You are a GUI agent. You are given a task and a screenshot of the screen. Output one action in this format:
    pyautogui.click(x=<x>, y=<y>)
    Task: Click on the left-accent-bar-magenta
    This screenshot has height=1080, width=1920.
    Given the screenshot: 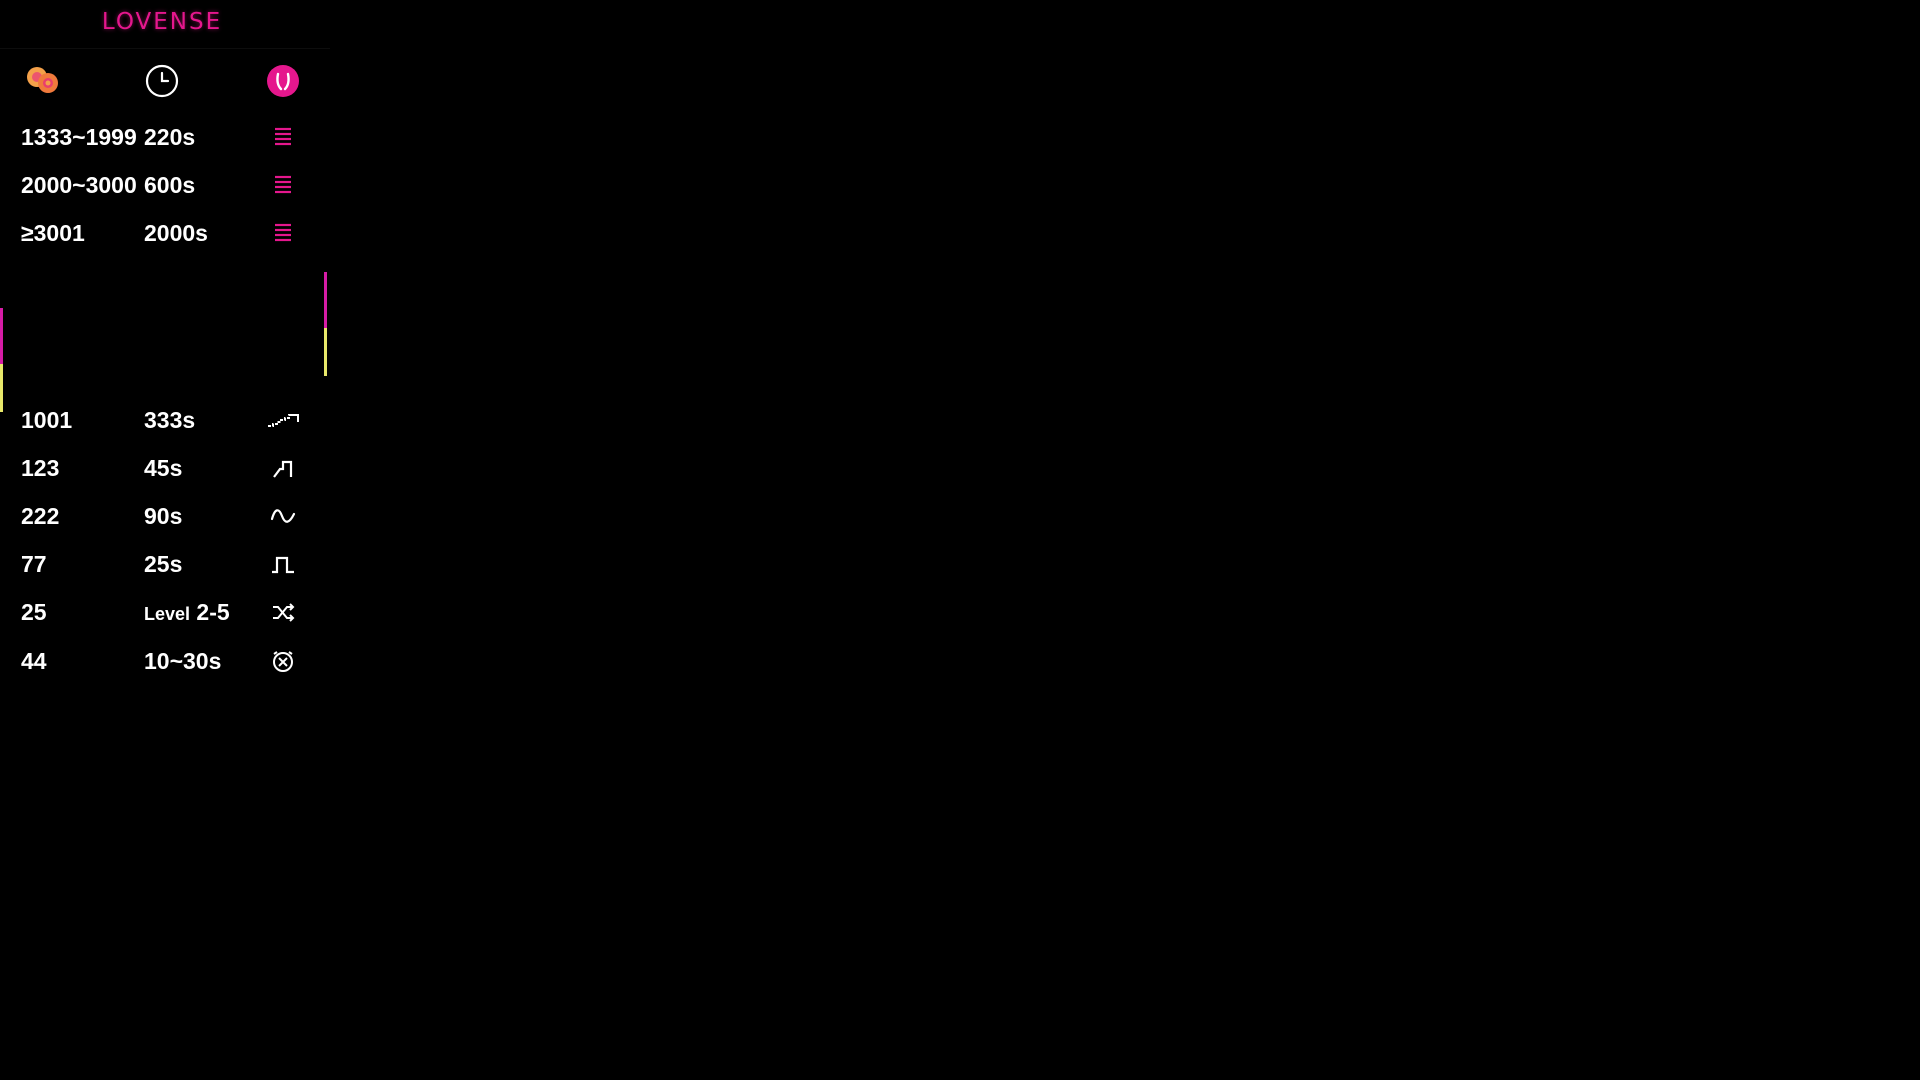 What is the action you would take?
    pyautogui.click(x=1, y=336)
    